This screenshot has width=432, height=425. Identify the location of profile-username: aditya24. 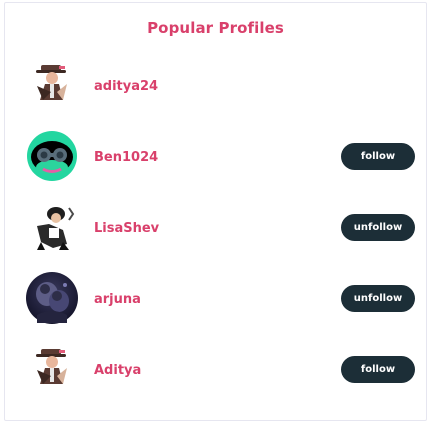
(126, 86).